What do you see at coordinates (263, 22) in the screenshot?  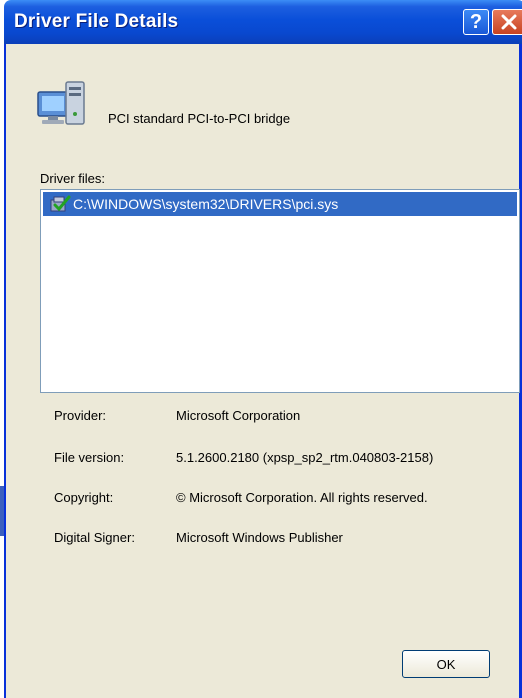 I see `title-bar: Driver File Details ?` at bounding box center [263, 22].